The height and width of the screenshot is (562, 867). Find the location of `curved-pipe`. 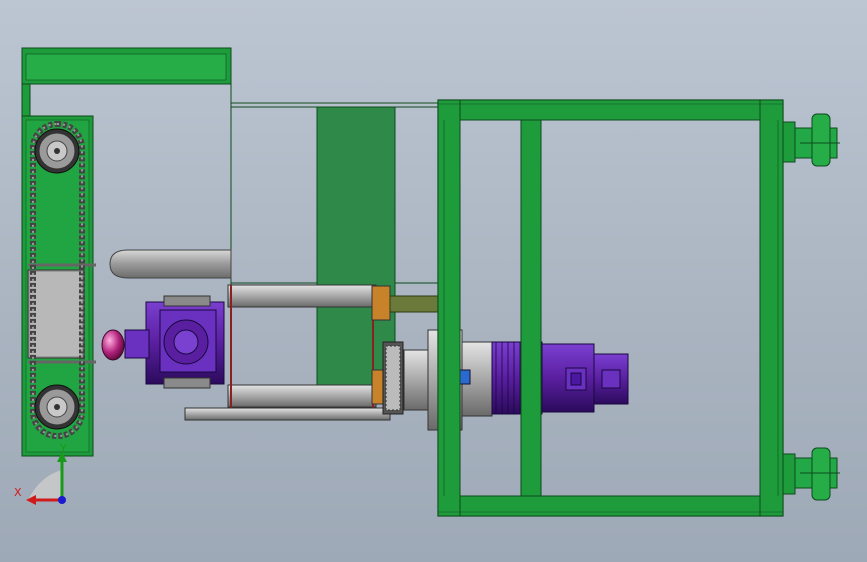

curved-pipe is located at coordinates (170, 264).